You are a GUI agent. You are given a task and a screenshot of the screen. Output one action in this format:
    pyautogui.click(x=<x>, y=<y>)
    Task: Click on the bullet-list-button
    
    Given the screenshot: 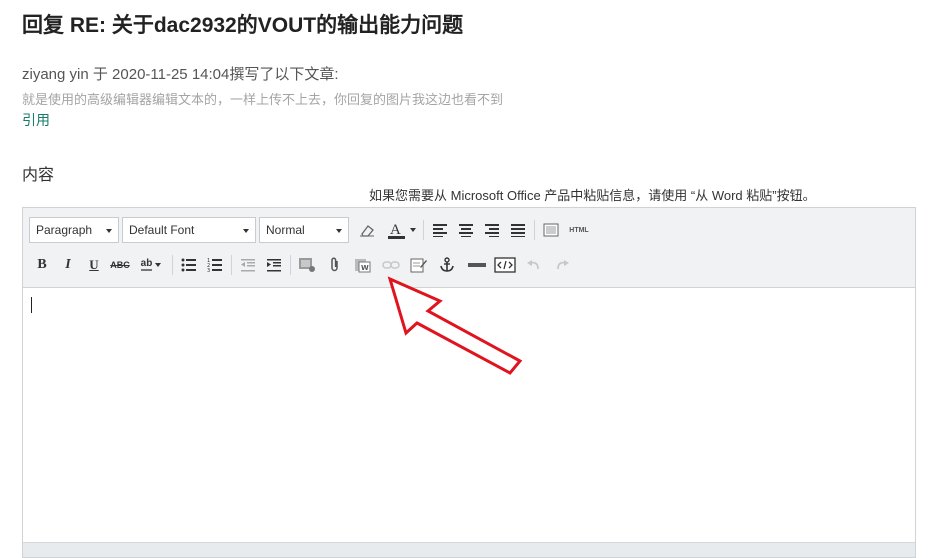 What is the action you would take?
    pyautogui.click(x=189, y=265)
    